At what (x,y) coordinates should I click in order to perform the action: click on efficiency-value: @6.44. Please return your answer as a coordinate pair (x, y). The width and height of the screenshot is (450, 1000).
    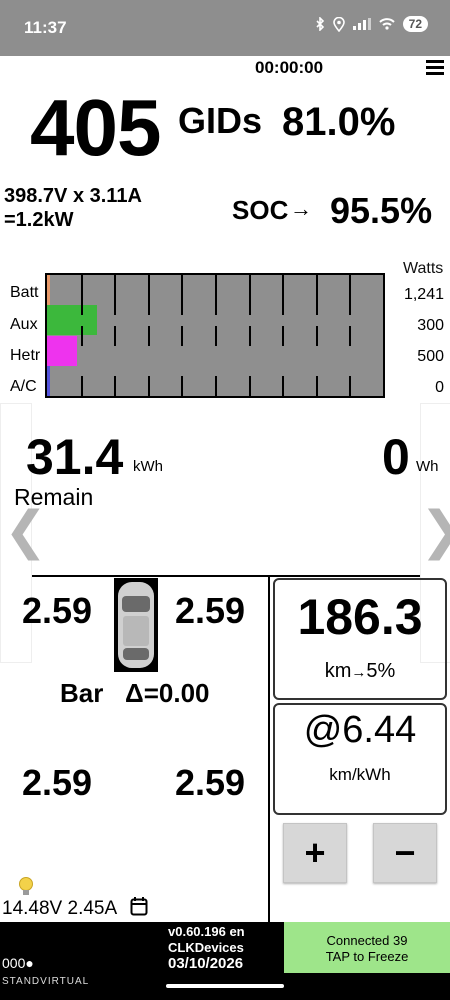
    Looking at the image, I should click on (360, 730).